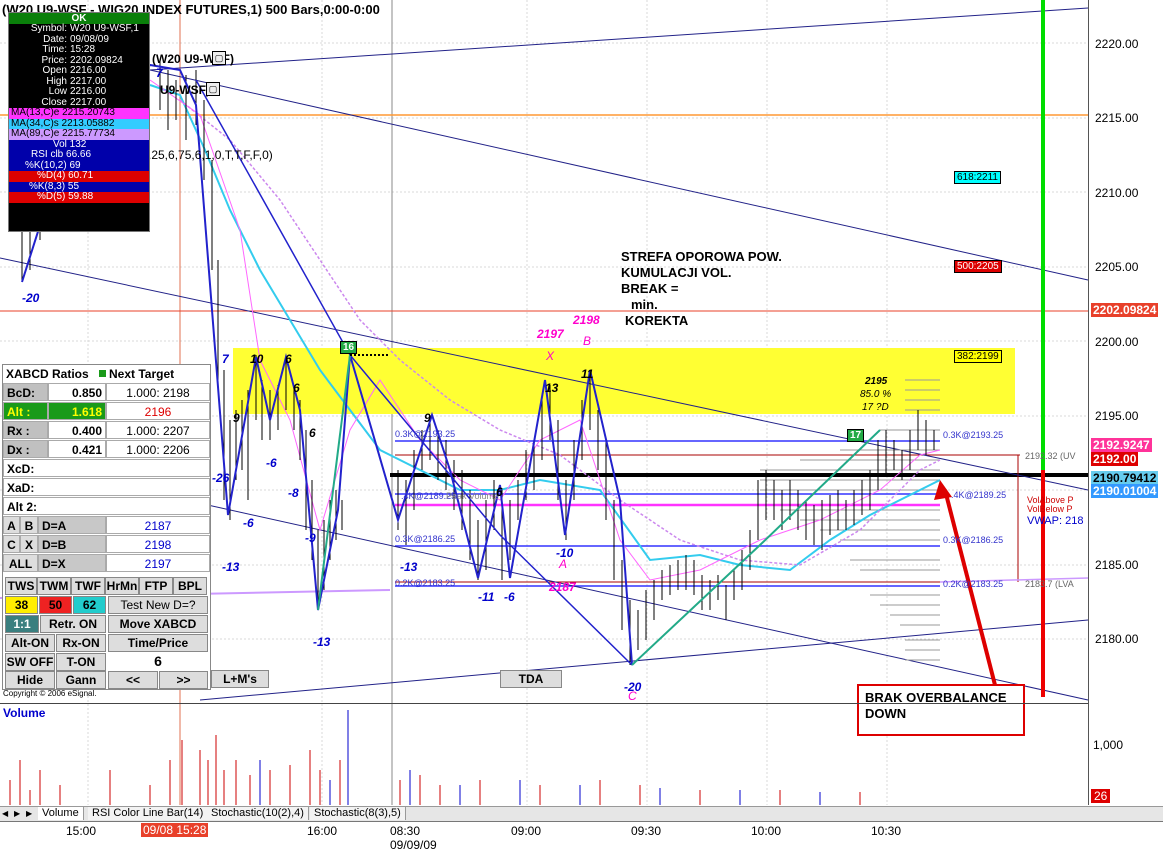  What do you see at coordinates (158, 605) in the screenshot?
I see `test-new-button: Test New D=?` at bounding box center [158, 605].